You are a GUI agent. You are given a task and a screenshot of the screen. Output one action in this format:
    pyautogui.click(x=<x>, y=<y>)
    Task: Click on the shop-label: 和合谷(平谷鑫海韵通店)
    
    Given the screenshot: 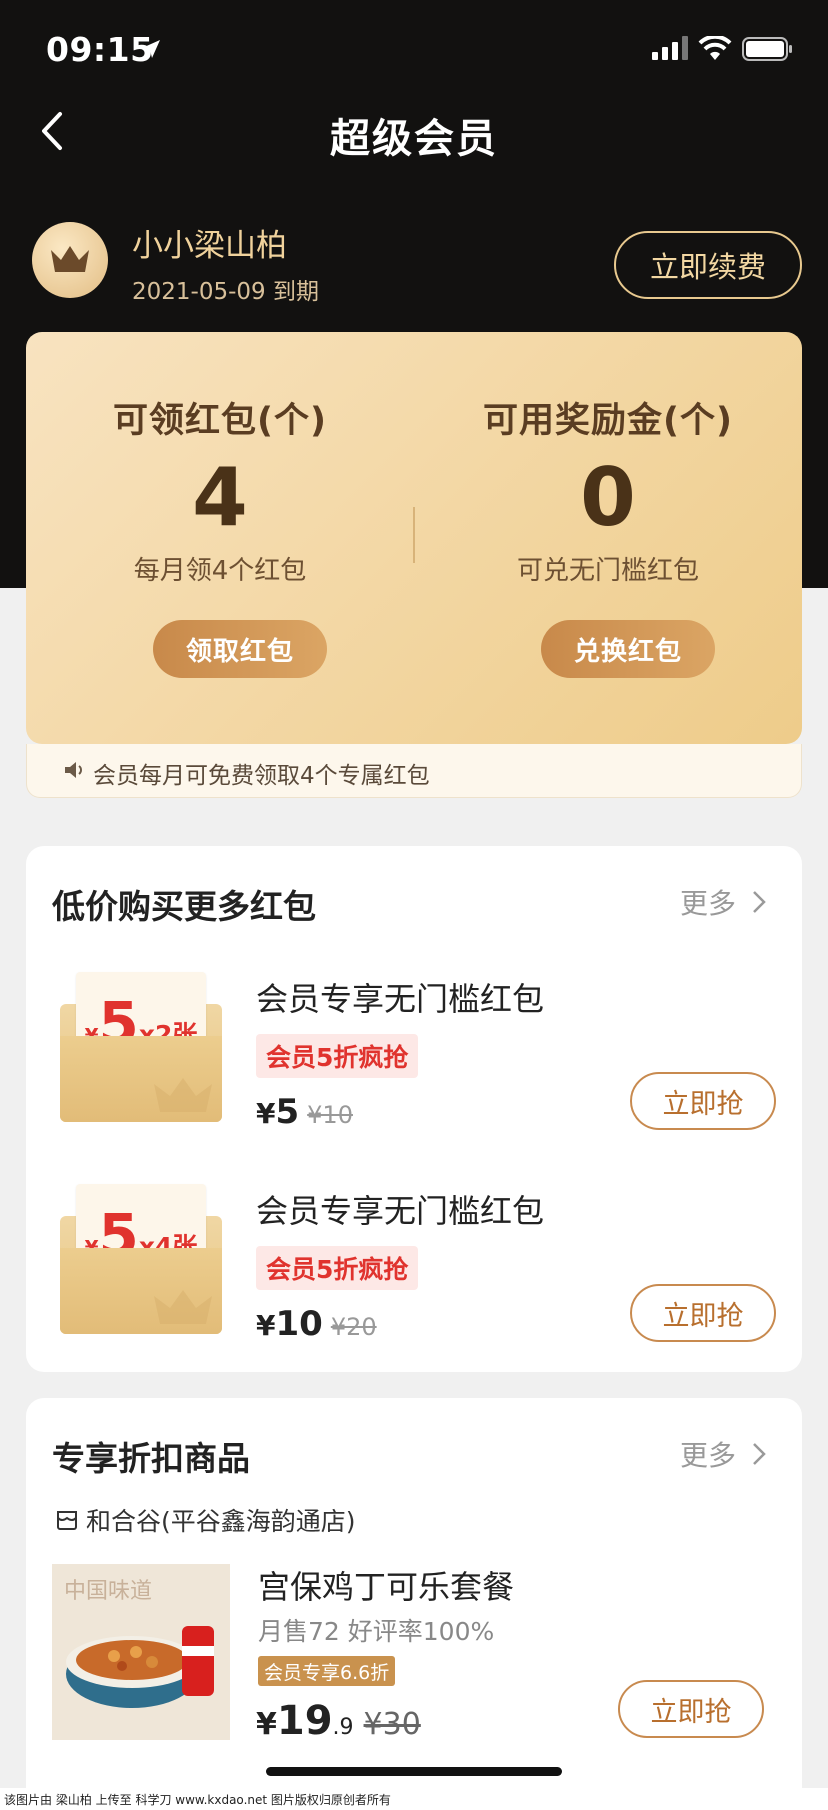 What is the action you would take?
    pyautogui.click(x=221, y=1521)
    